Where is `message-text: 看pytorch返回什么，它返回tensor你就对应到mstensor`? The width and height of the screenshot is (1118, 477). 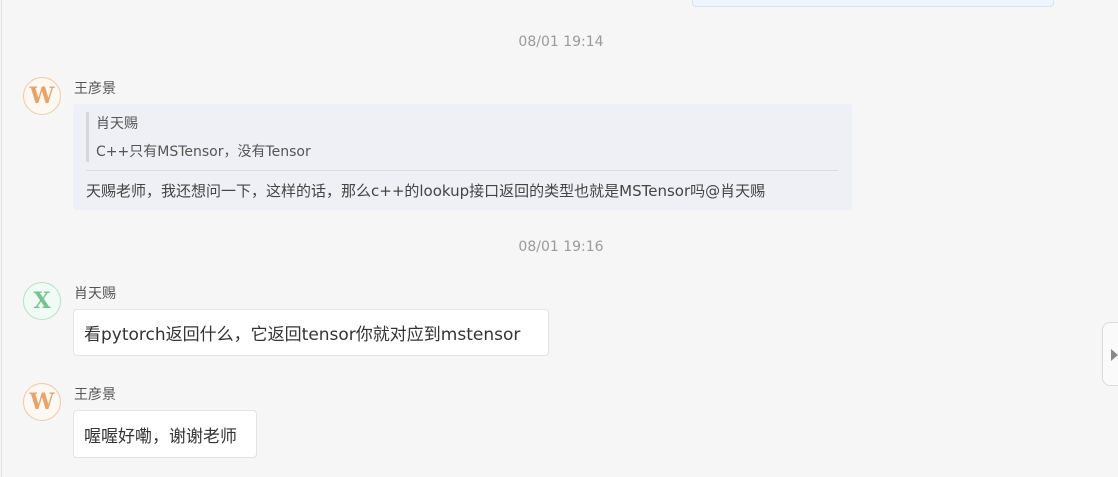 message-text: 看pytorch返回什么，它返回tensor你就对应到mstensor is located at coordinates (302, 335).